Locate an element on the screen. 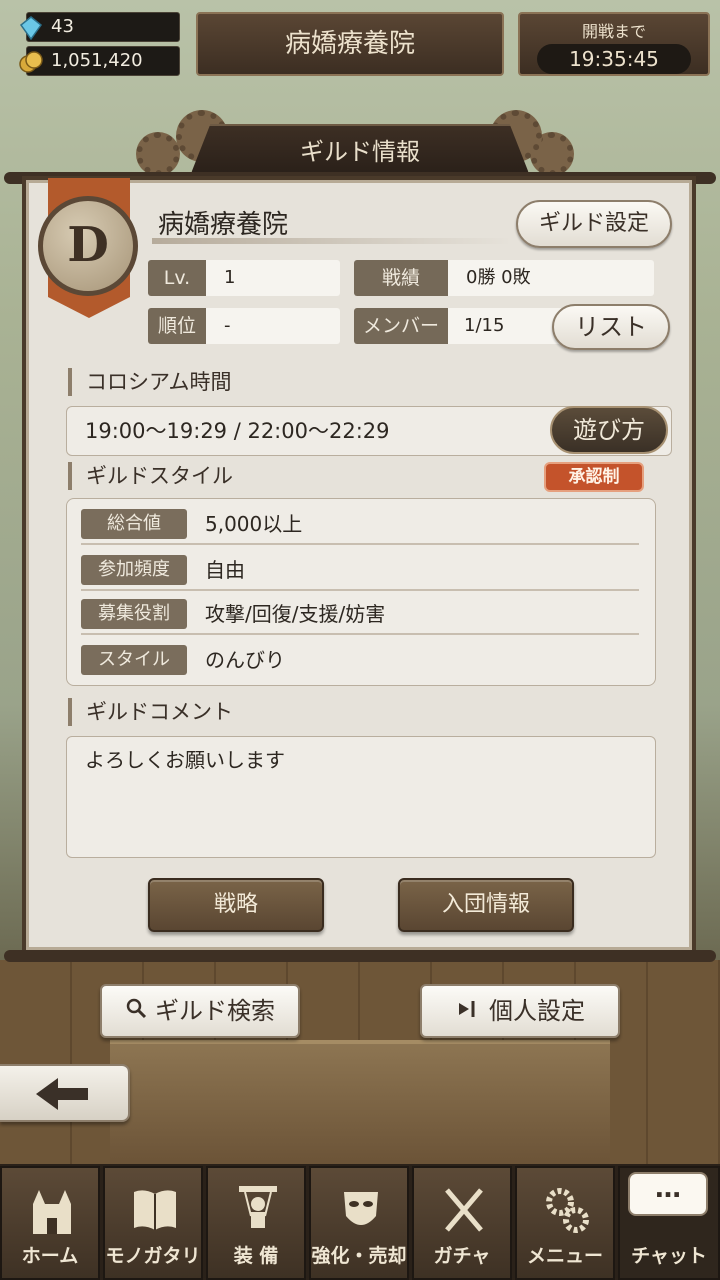 This screenshot has width=720, height=1280. gem-counter: 43 is located at coordinates (99, 27).